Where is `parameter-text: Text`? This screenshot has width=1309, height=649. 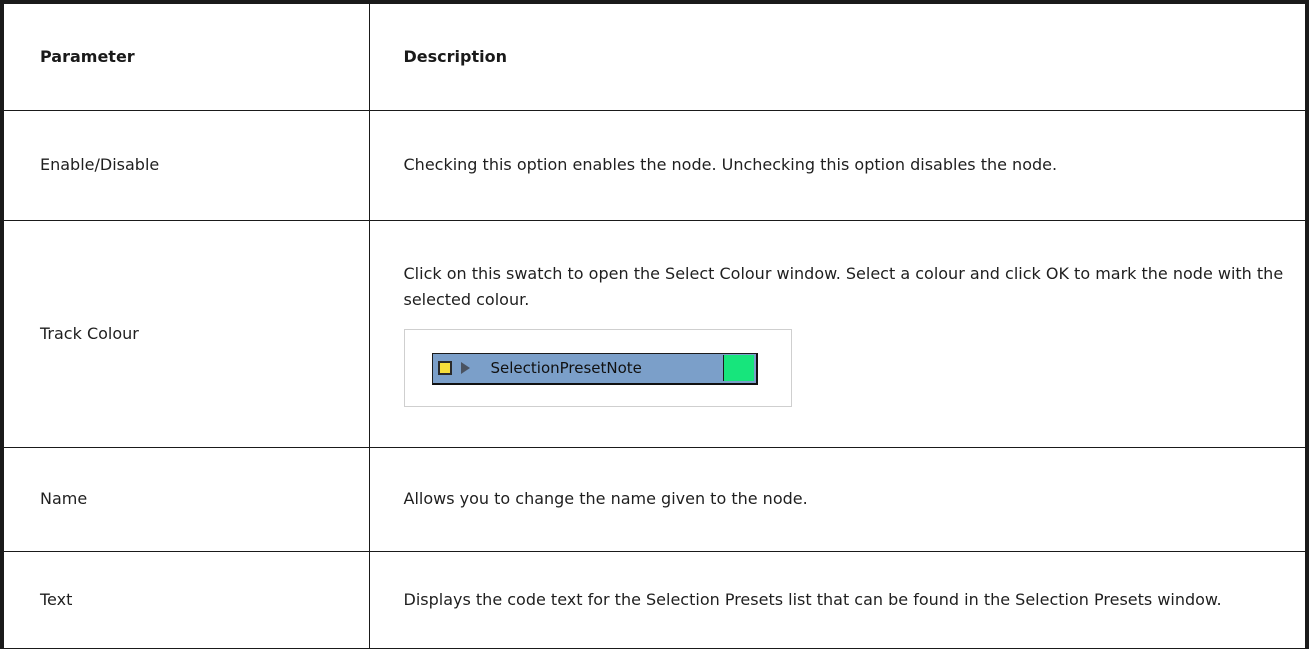
parameter-text: Text is located at coordinates (185, 599).